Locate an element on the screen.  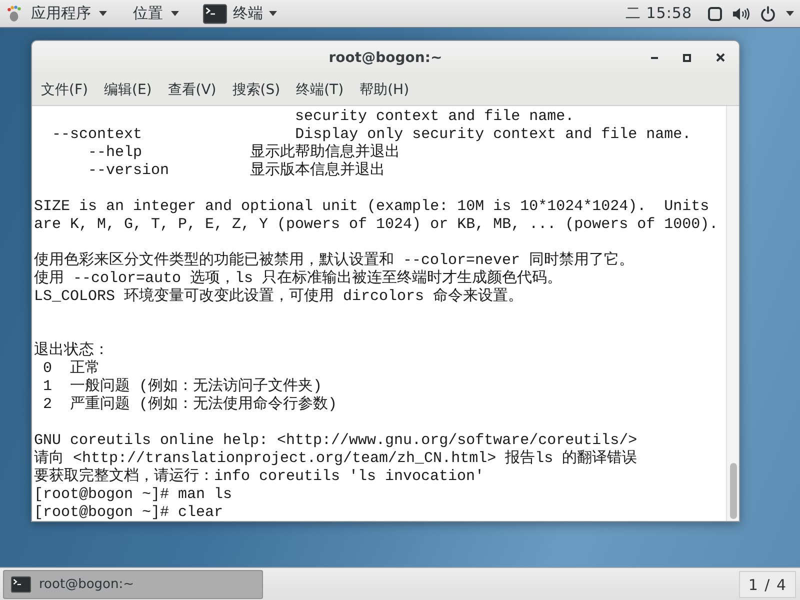
terminal-text: Display only security context and file name. is located at coordinates (493, 134).